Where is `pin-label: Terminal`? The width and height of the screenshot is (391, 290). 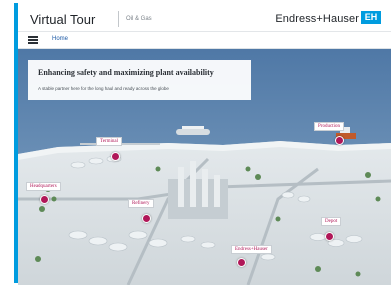 pin-label: Terminal is located at coordinates (109, 141).